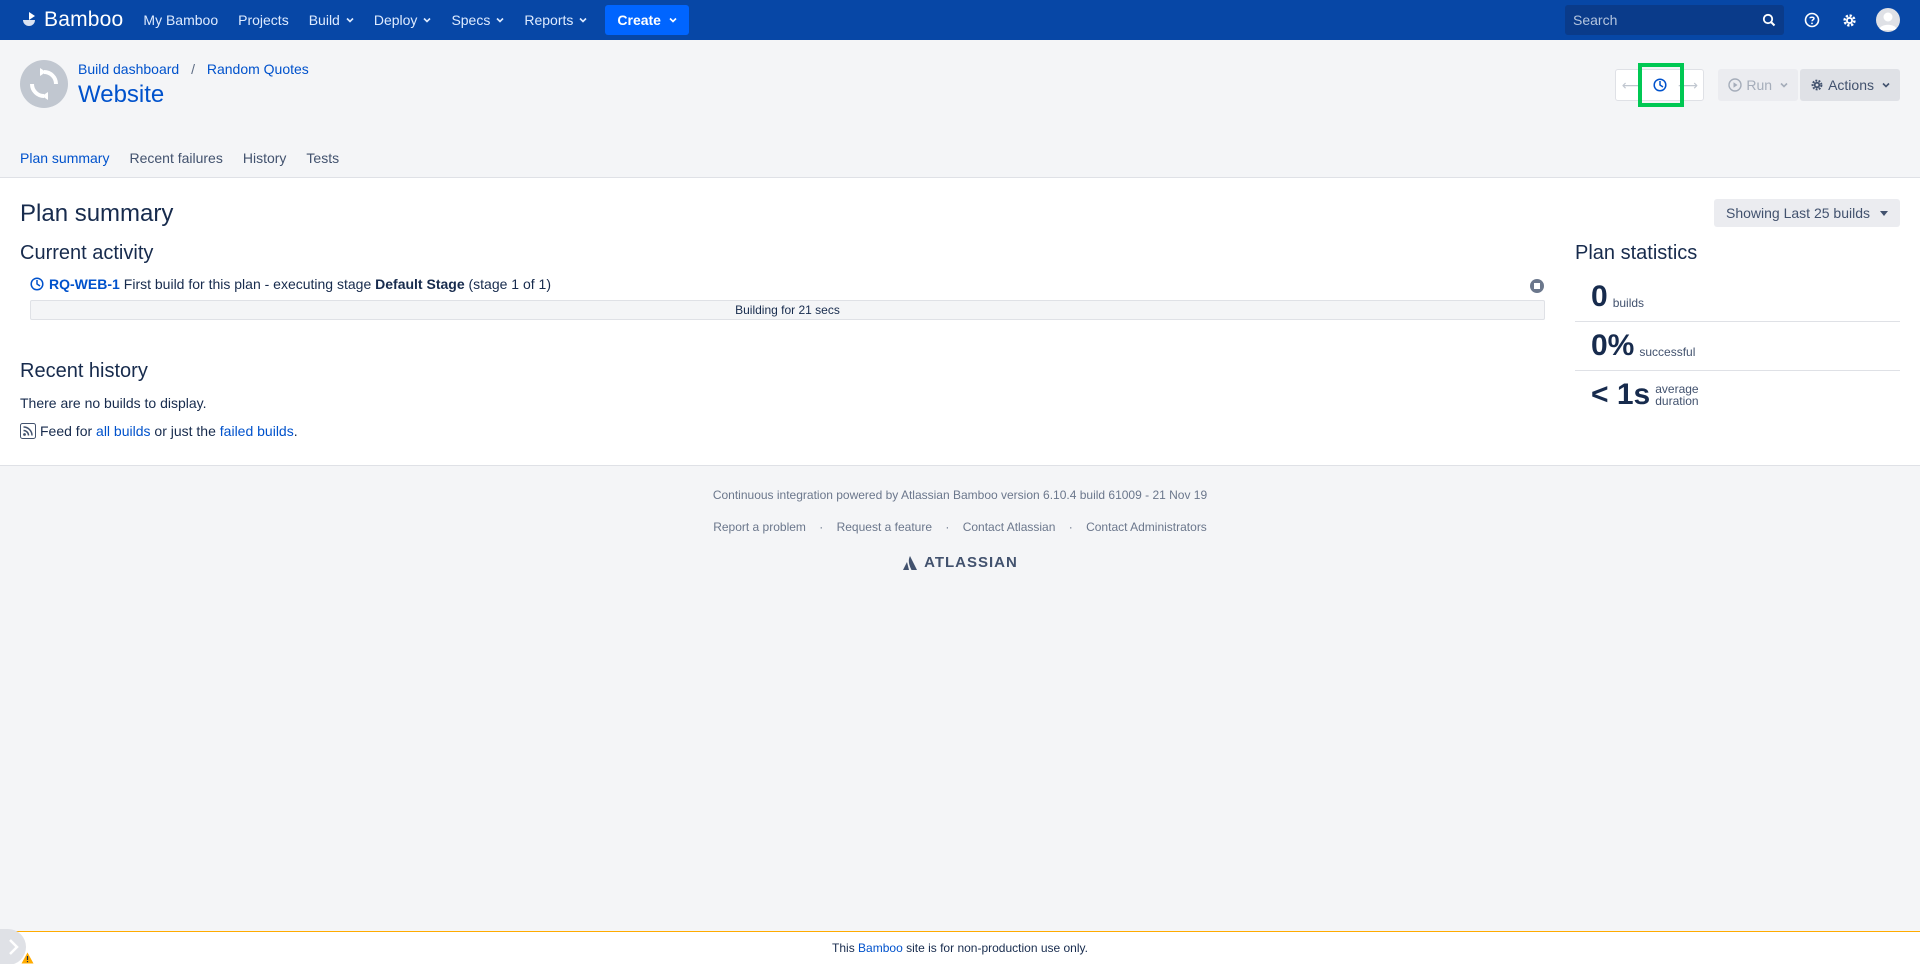 The width and height of the screenshot is (1920, 964). Describe the element at coordinates (185, 431) in the screenshot. I see `feed-middle: or just the` at that location.